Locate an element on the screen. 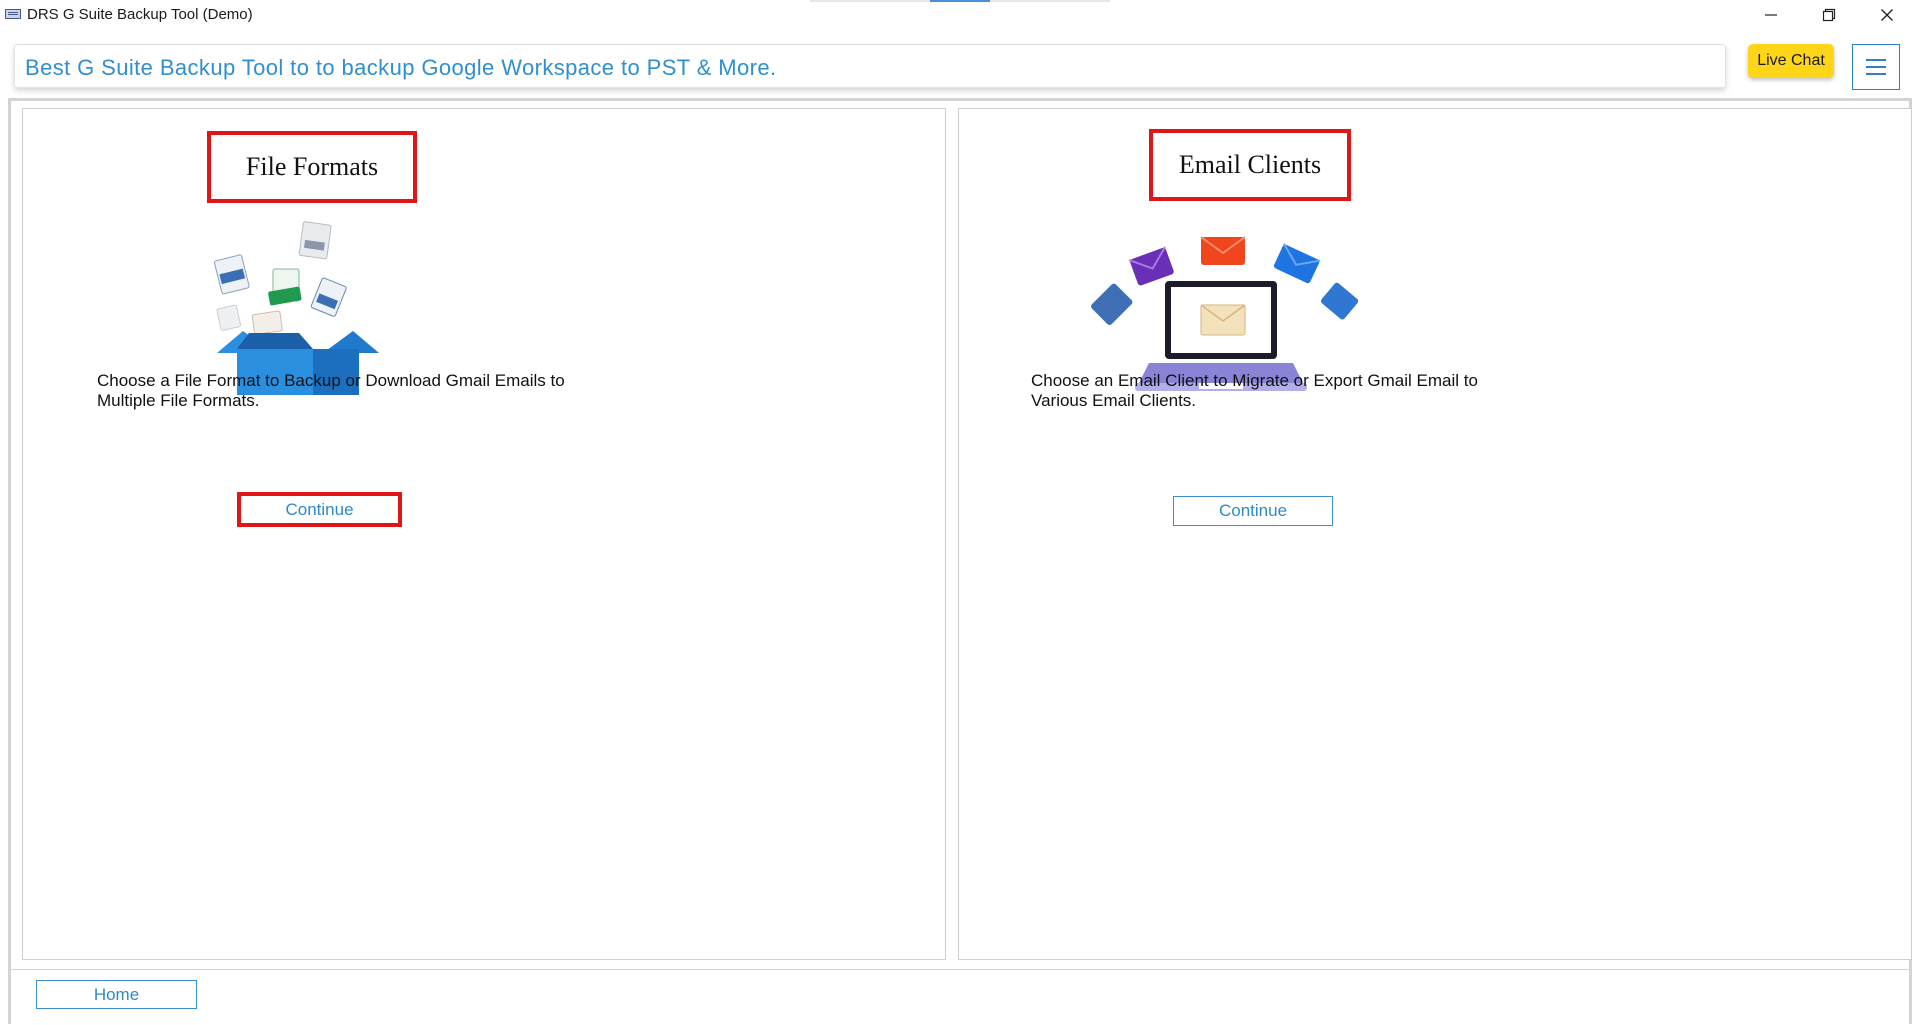 This screenshot has width=1920, height=1025. file-formats-title: File Formats is located at coordinates (312, 167).